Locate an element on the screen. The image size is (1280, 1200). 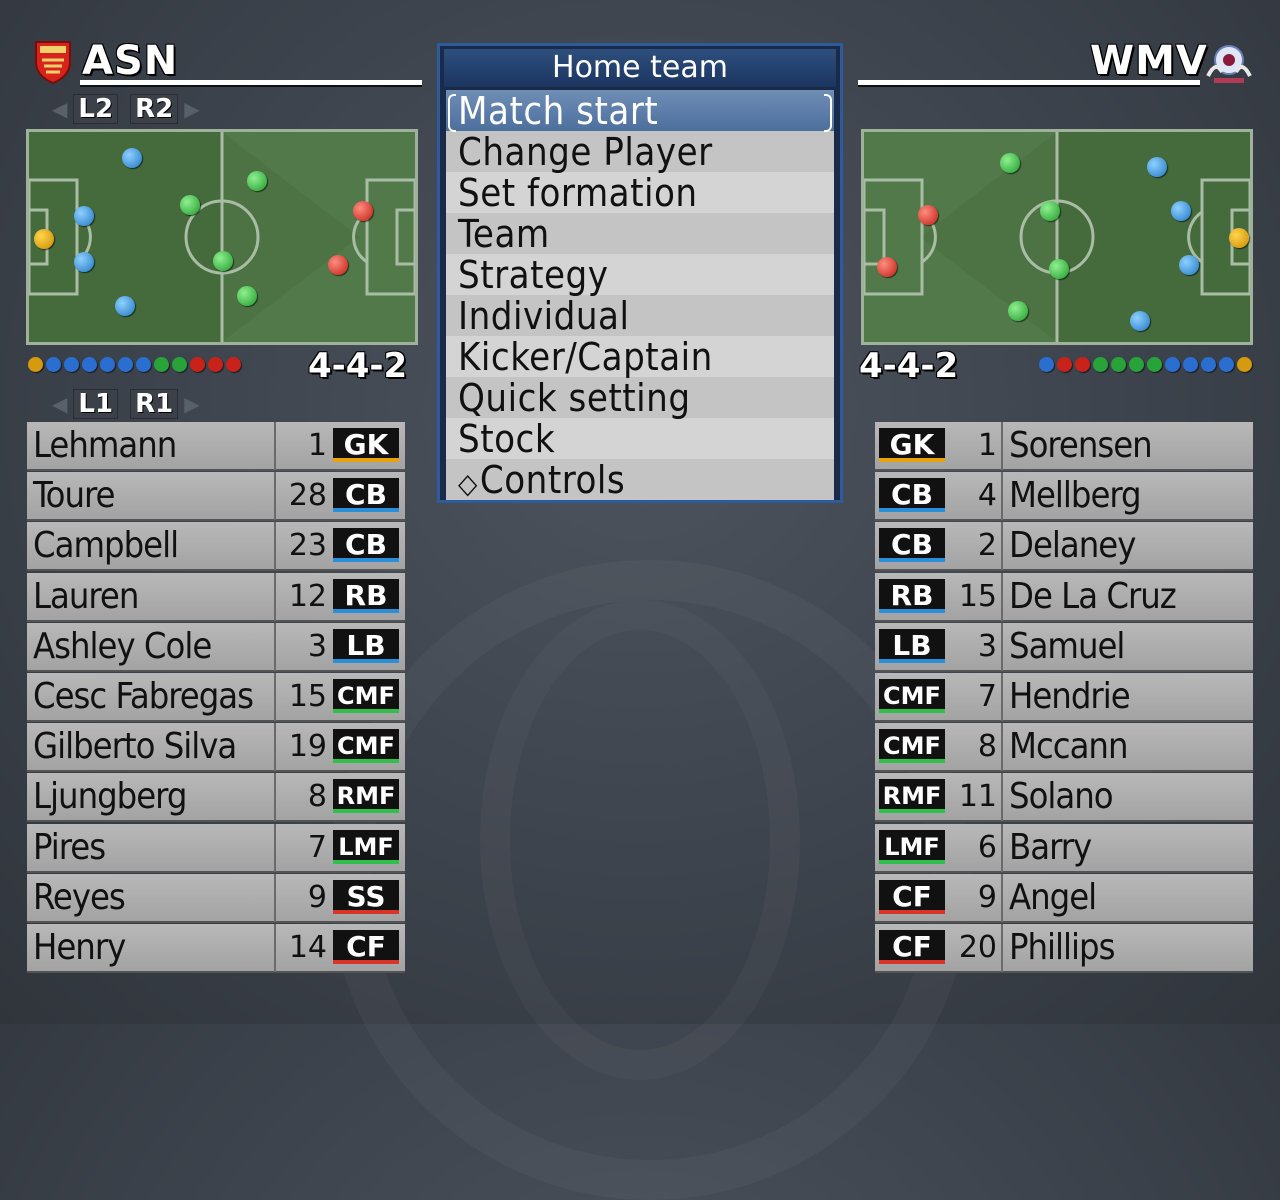
menu-item-controls: ◇Controls is located at coordinates (640, 480).